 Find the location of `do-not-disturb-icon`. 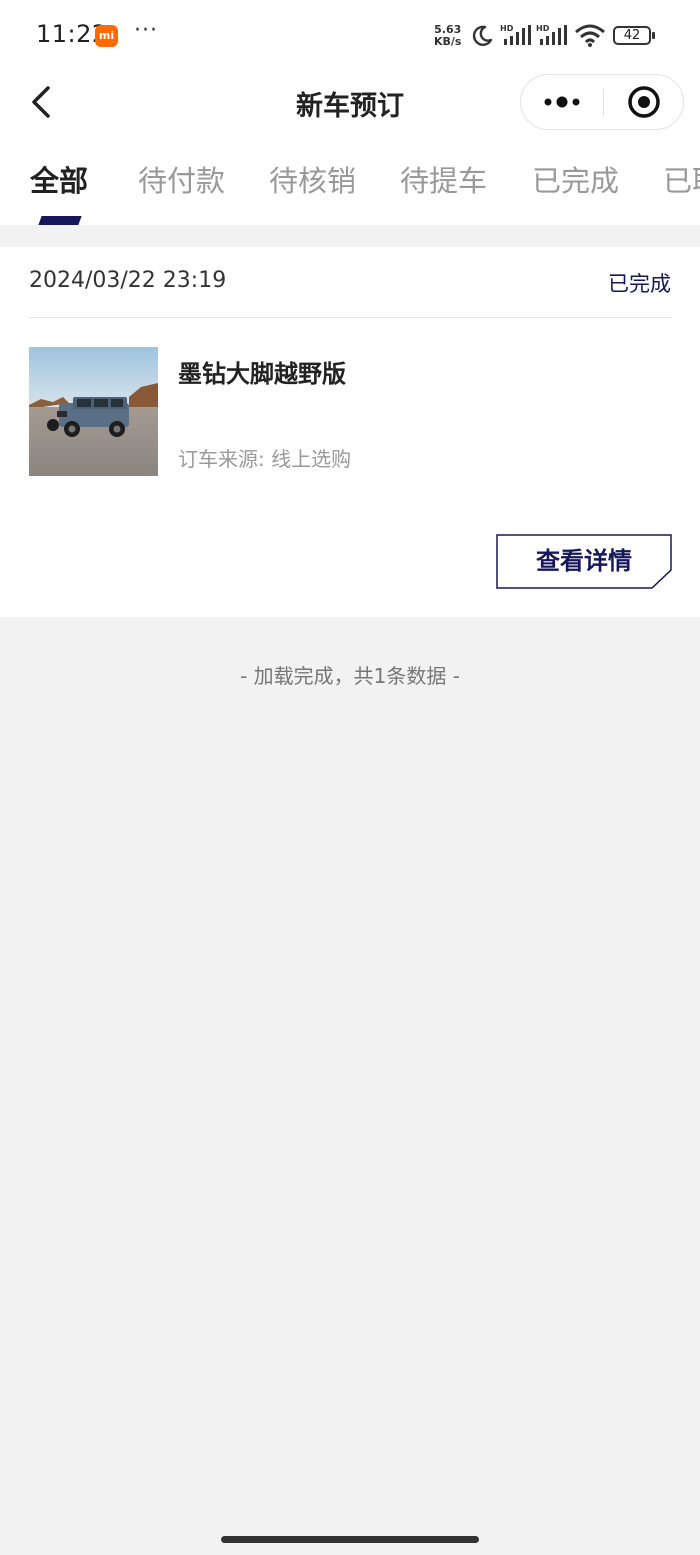

do-not-disturb-icon is located at coordinates (482, 35).